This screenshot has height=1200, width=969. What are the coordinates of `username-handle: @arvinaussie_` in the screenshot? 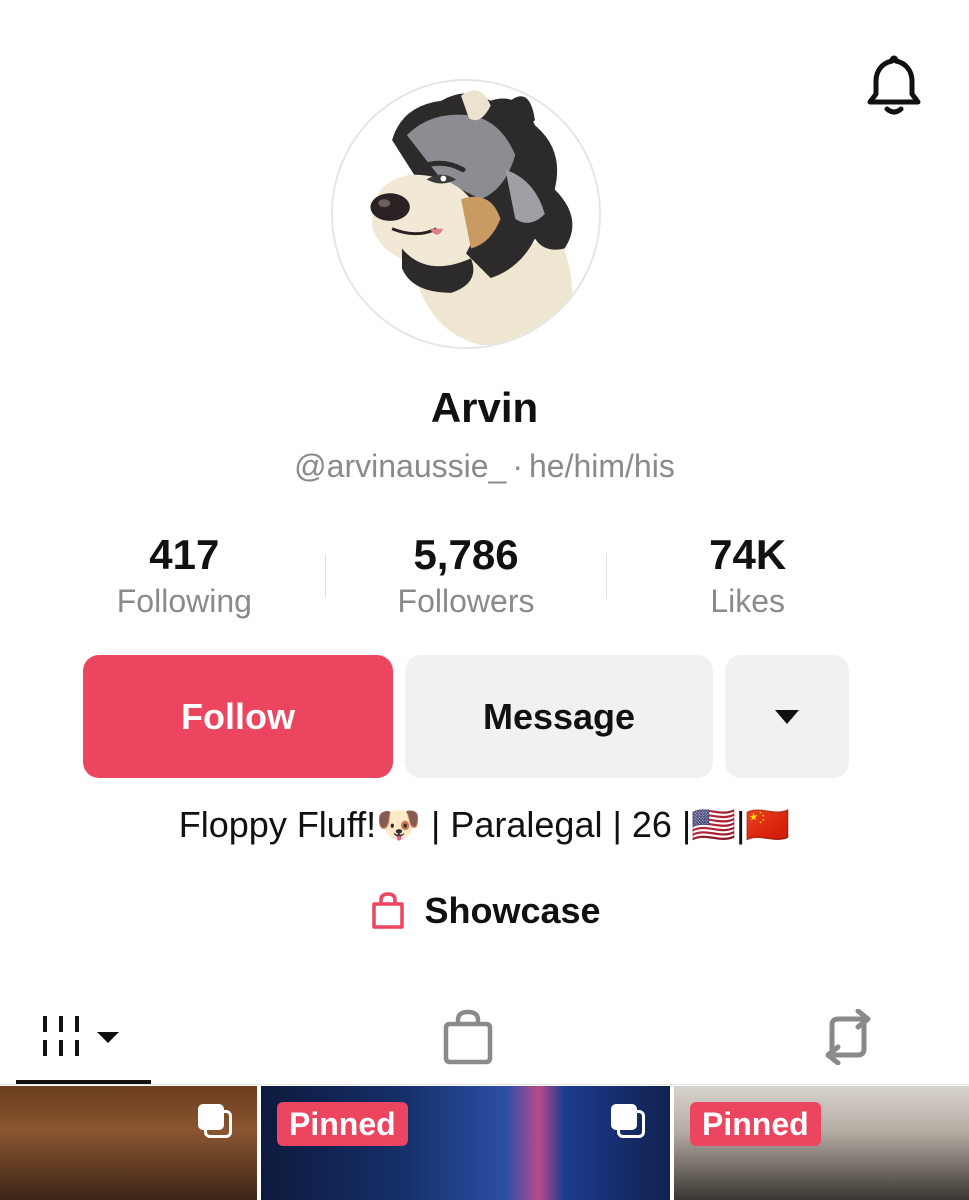 It's located at (400, 466).